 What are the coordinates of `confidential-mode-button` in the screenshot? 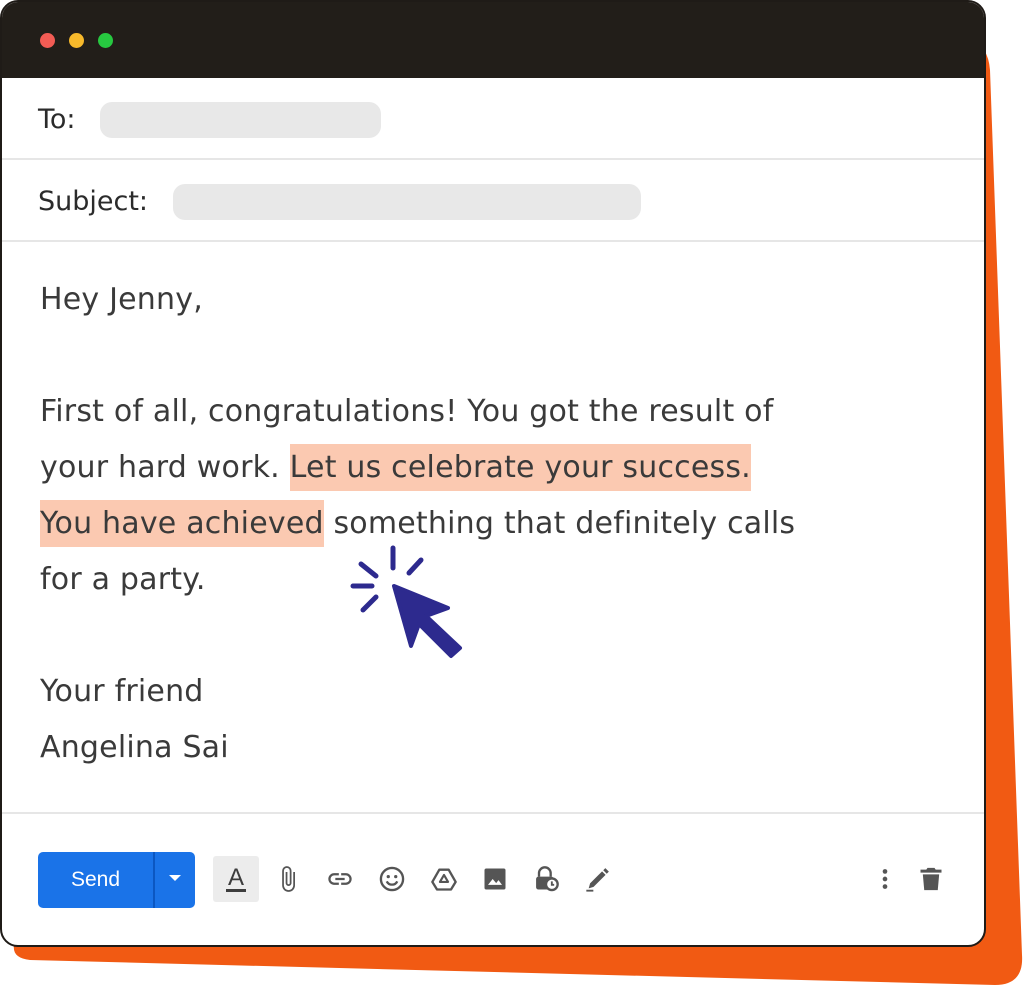 It's located at (546, 879).